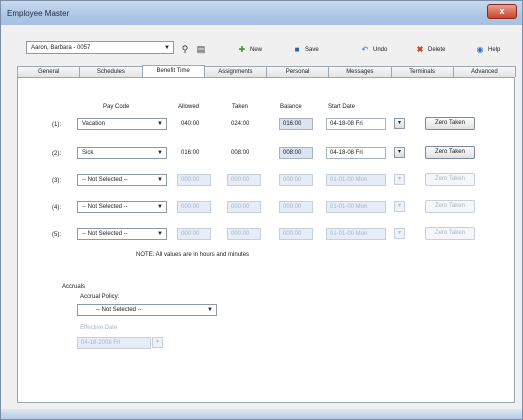 This screenshot has height=420, width=523. Describe the element at coordinates (256, 50) in the screenshot. I see `new-label: New` at that location.